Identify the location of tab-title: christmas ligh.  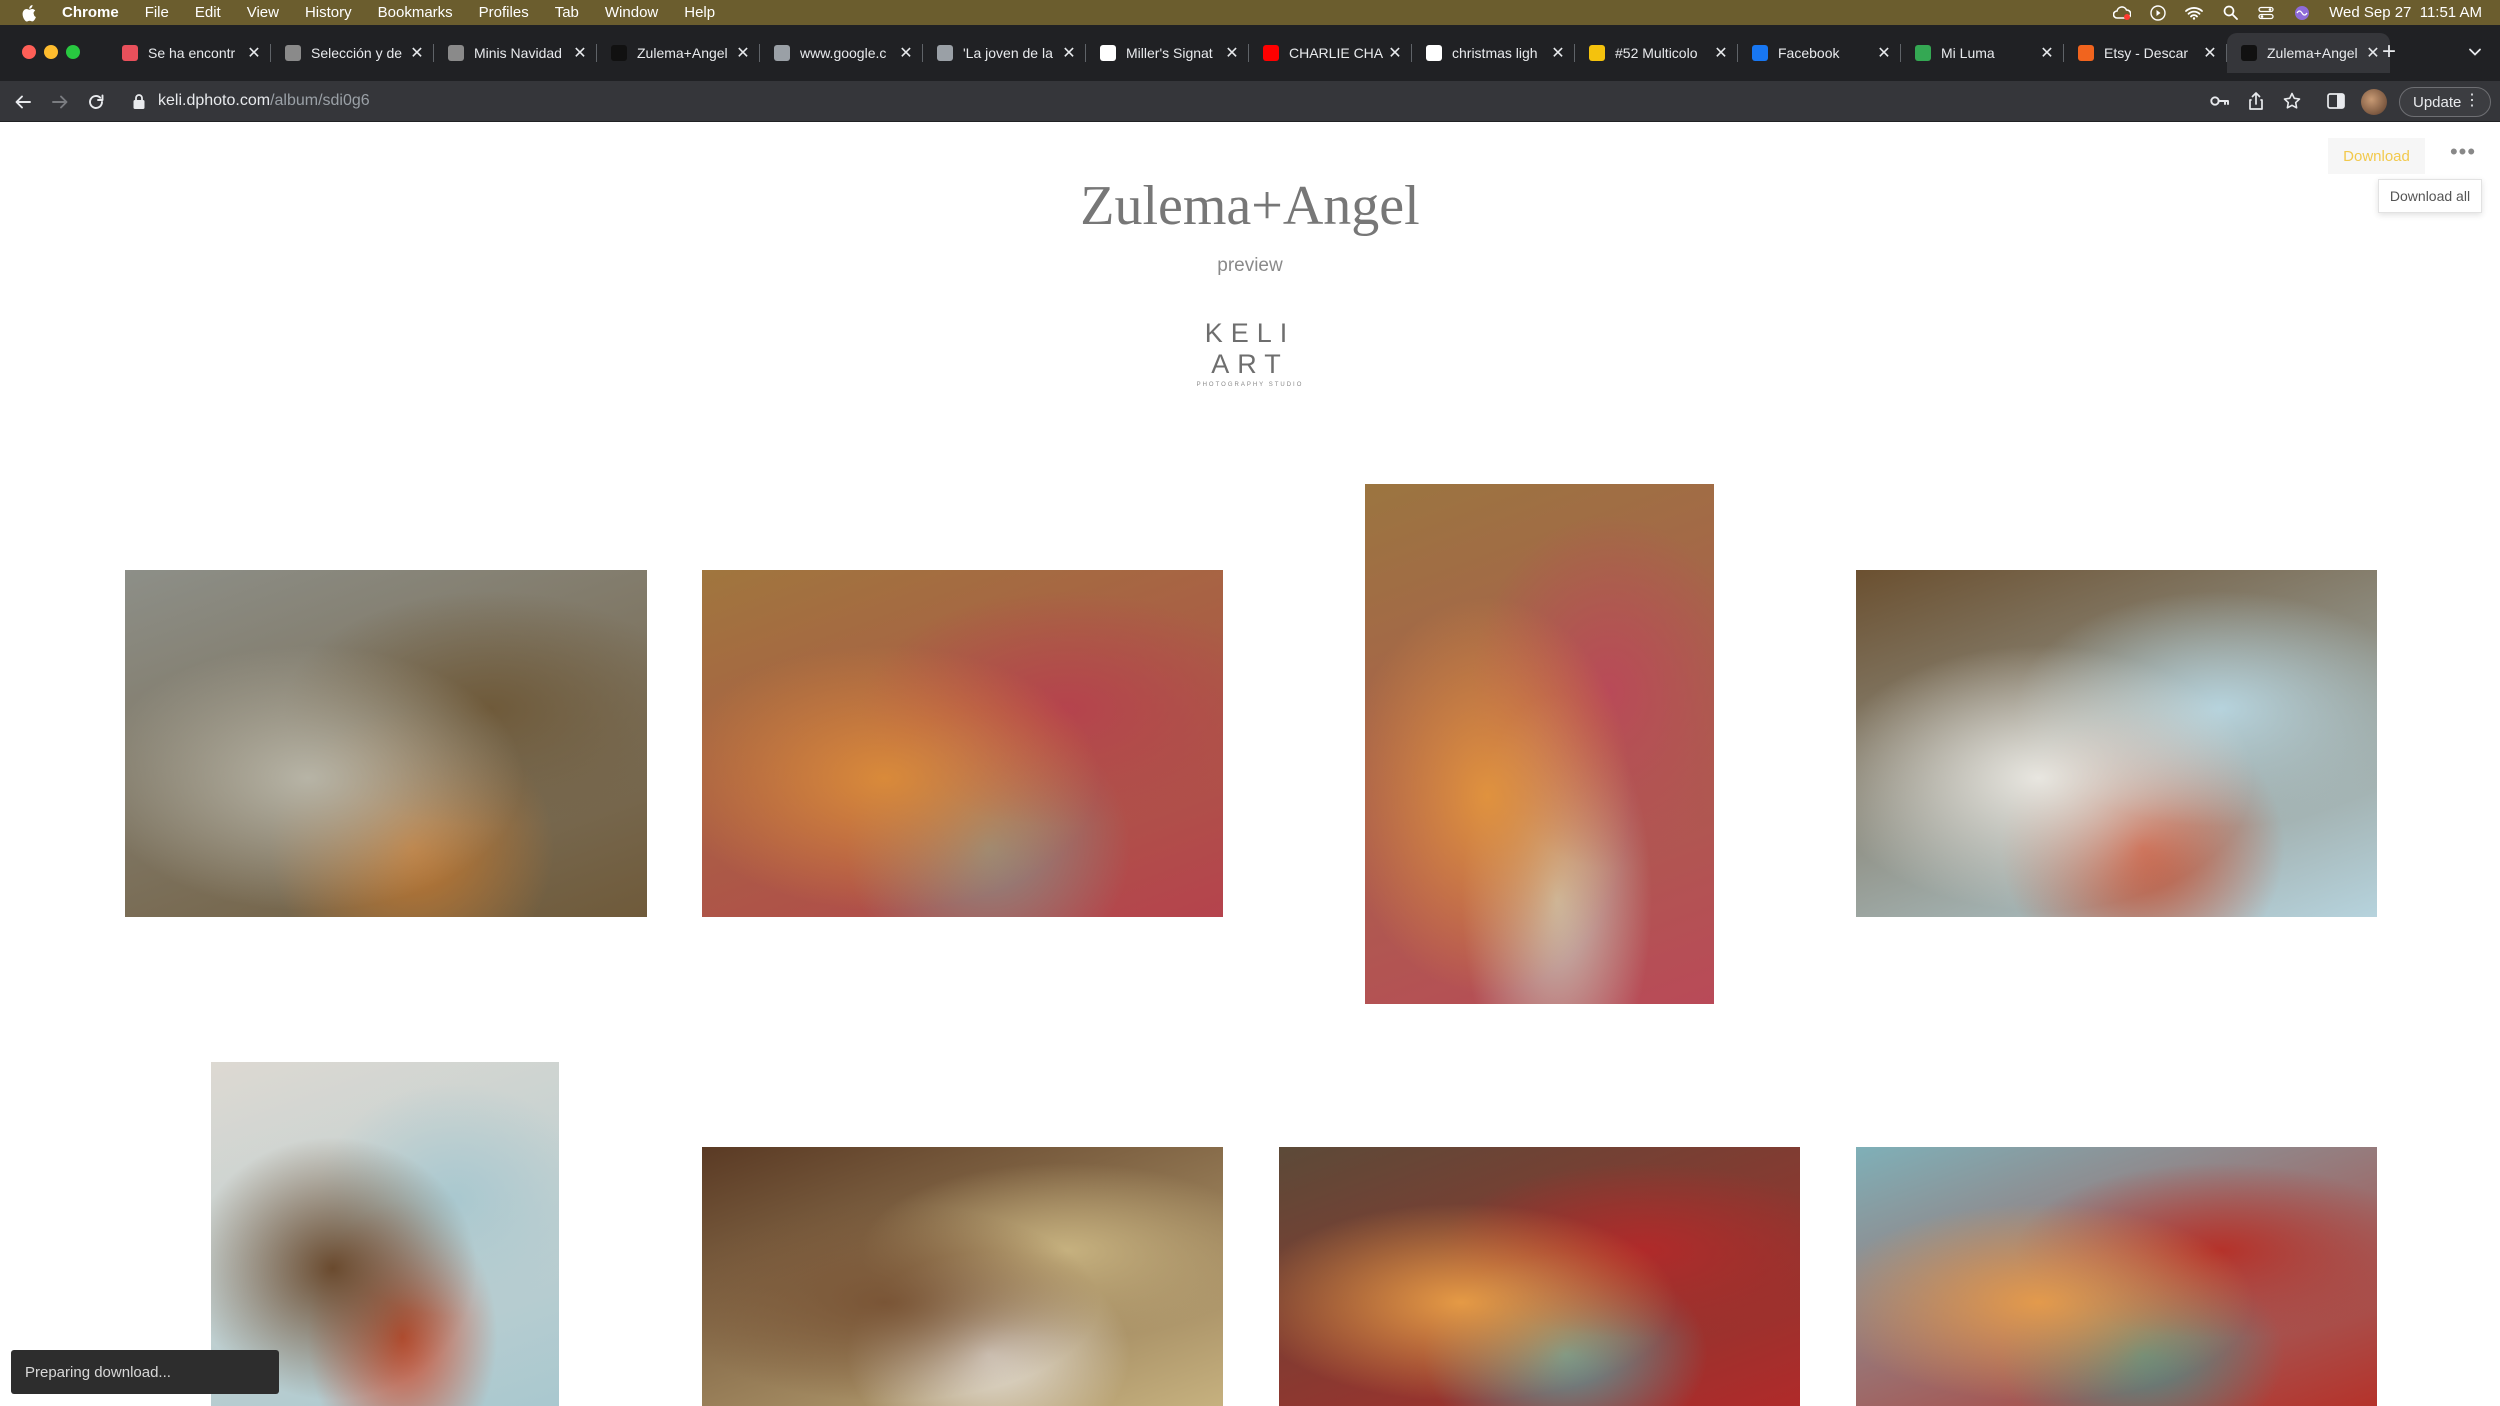
(1495, 53).